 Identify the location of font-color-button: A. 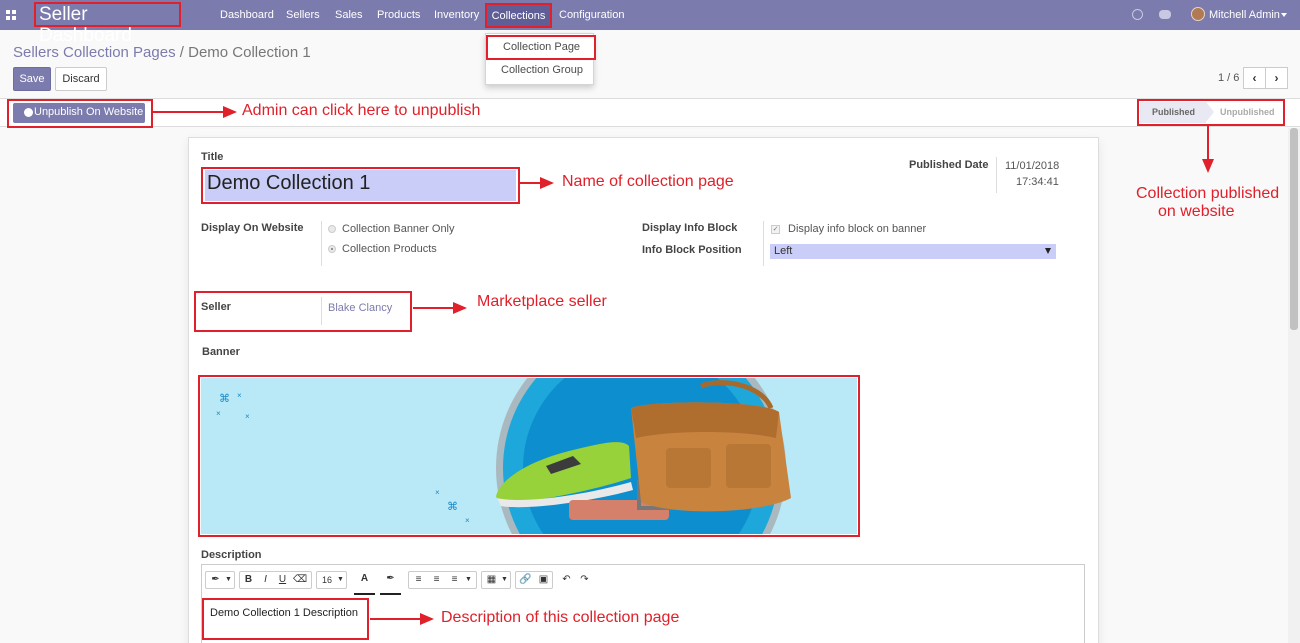
(364, 580).